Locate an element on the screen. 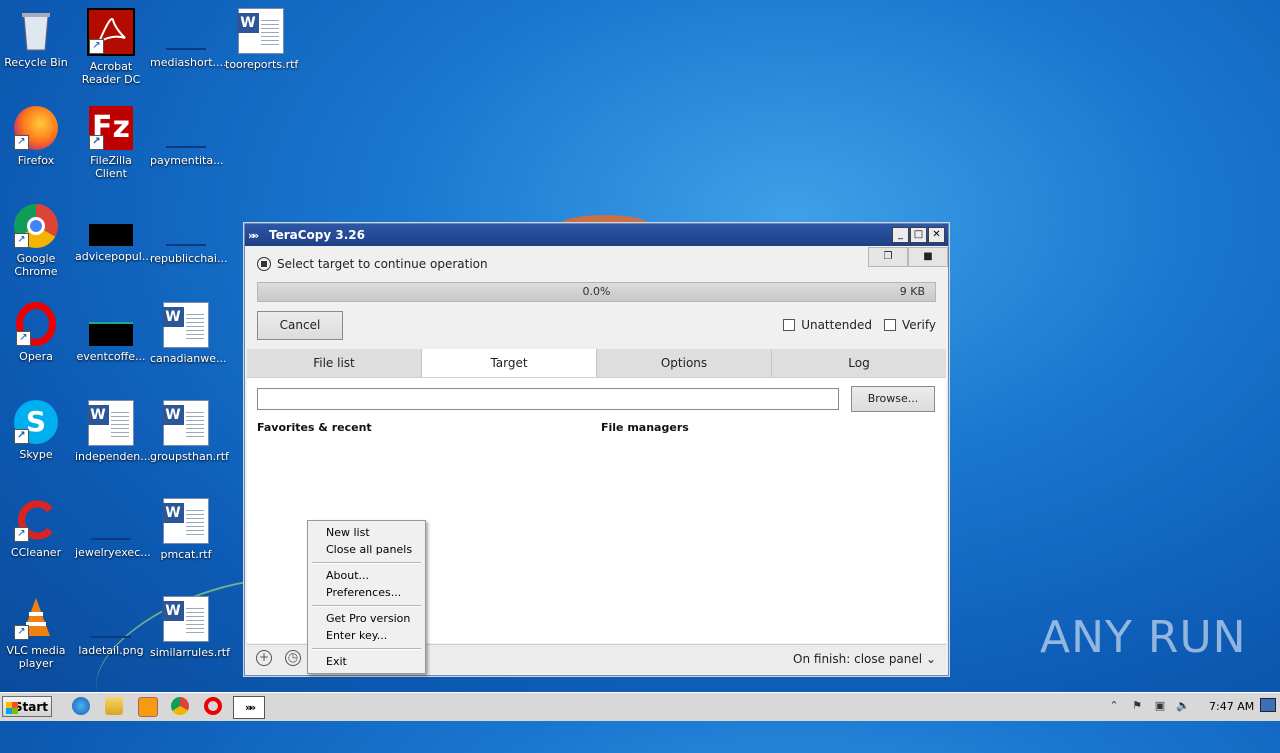  verify-label: Verify is located at coordinates (918, 325).